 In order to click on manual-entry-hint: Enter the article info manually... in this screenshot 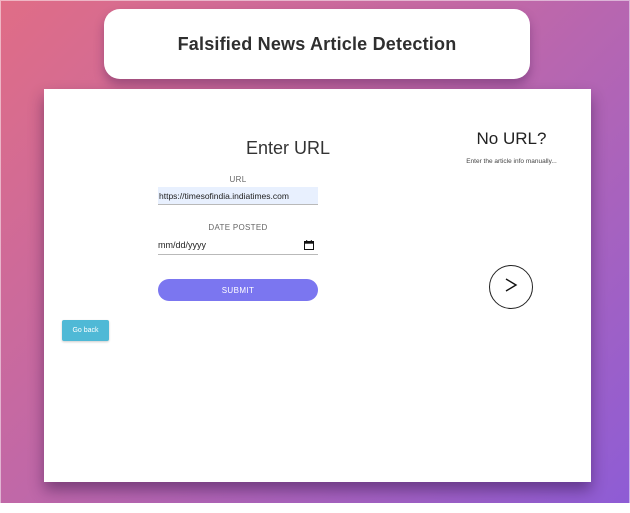, I will do `click(511, 161)`.